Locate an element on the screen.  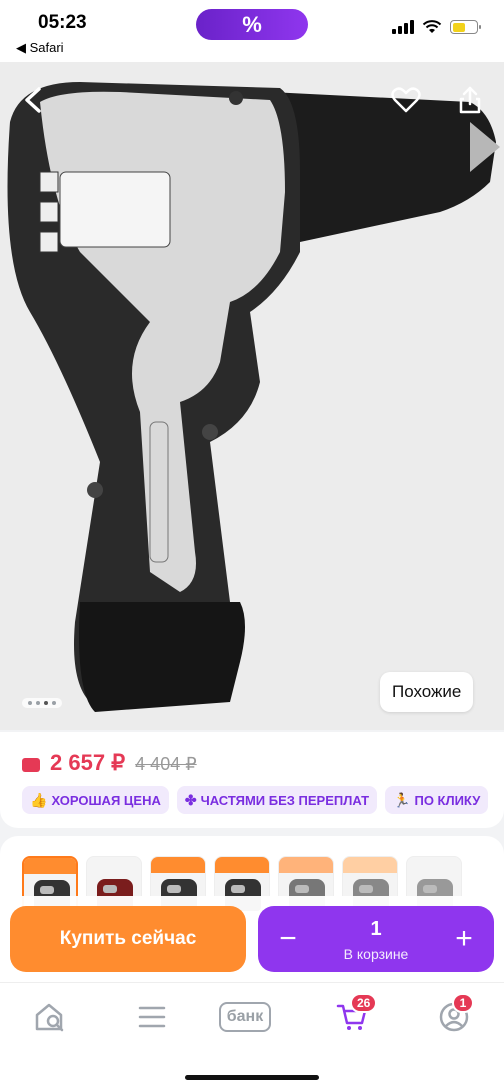
wallet-icon is located at coordinates (31, 765).